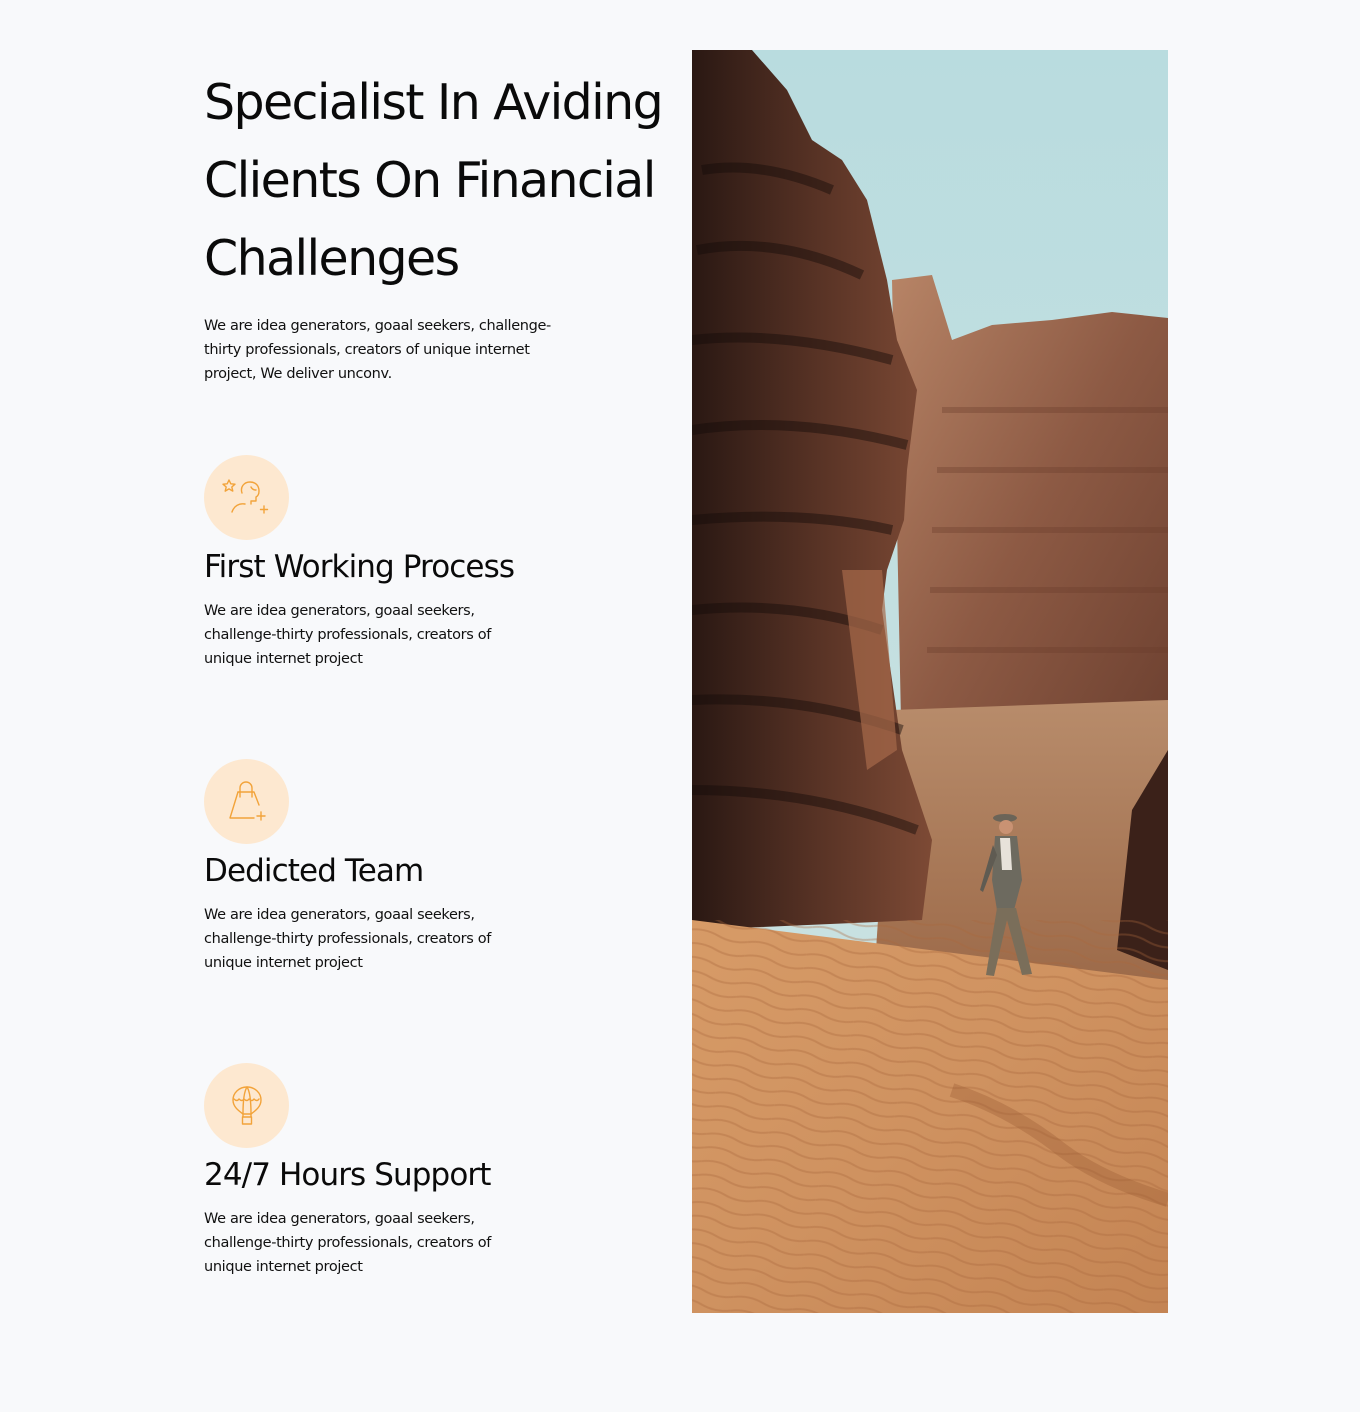 The width and height of the screenshot is (1360, 1412). I want to click on creative-person-star-icon, so click(244, 496).